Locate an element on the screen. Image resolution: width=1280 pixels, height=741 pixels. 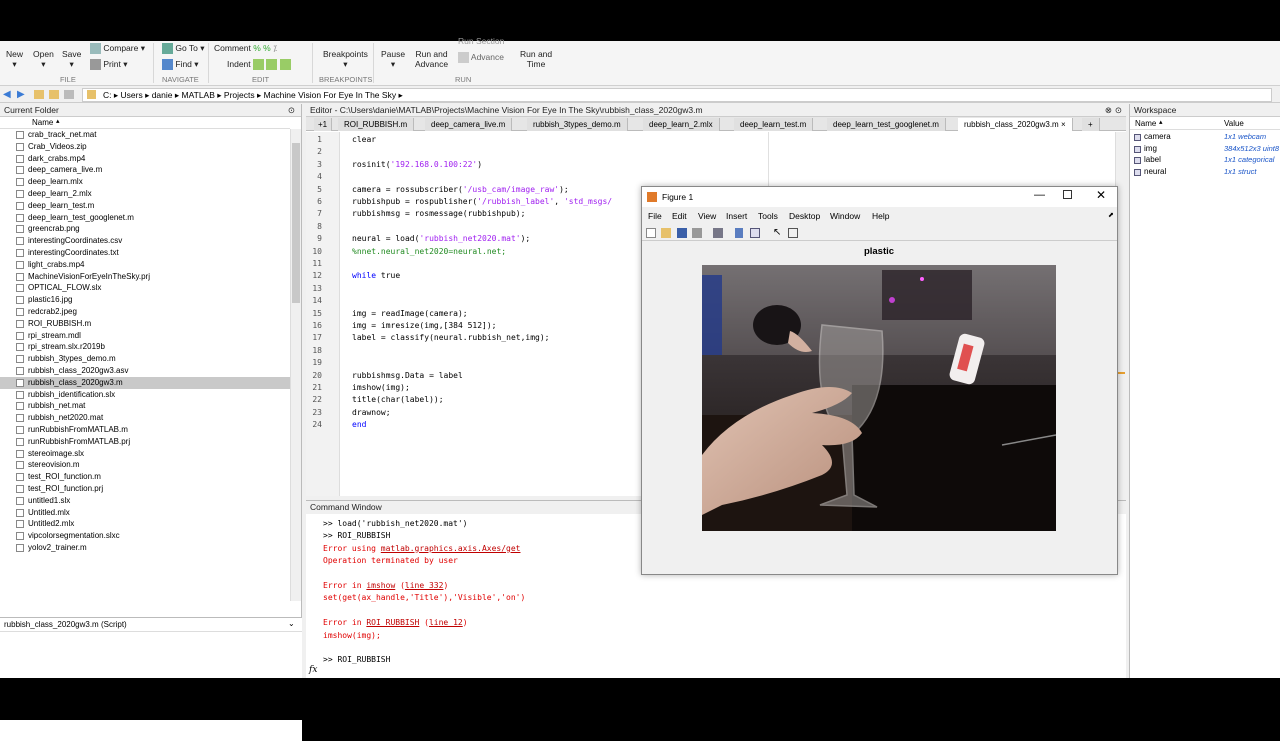
file-row: stereovision.m is located at coordinates (145, 465).